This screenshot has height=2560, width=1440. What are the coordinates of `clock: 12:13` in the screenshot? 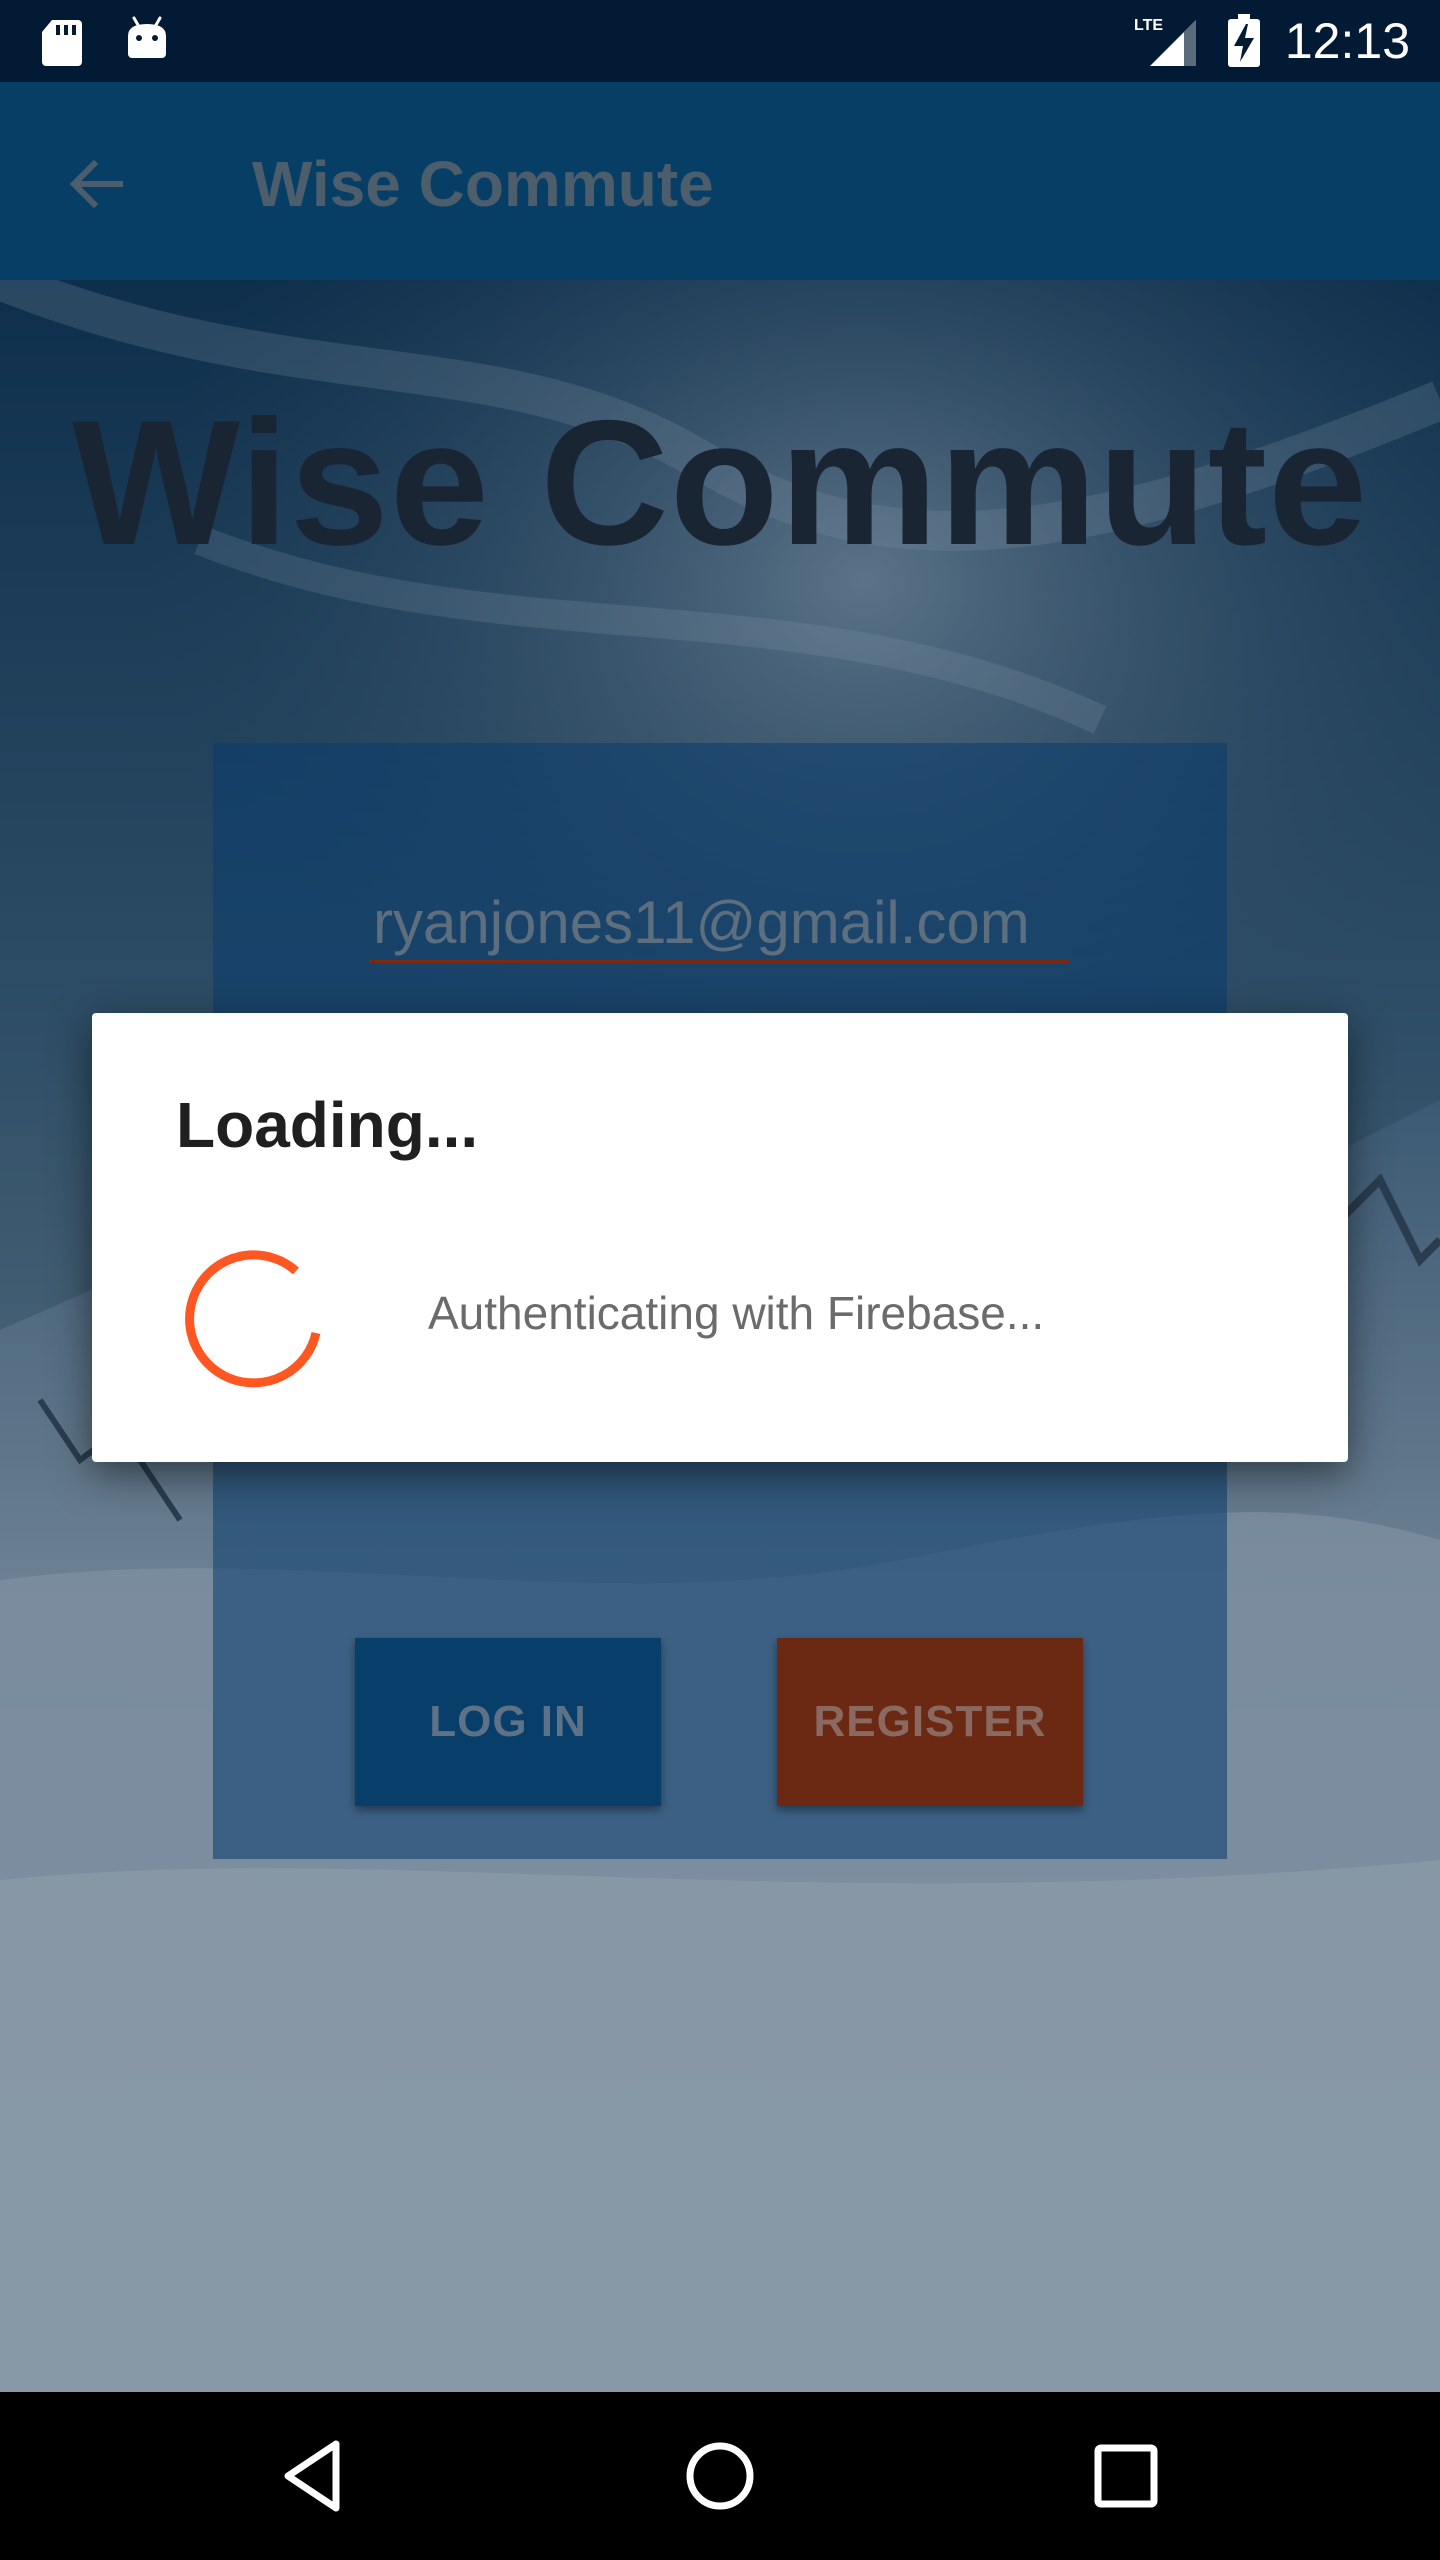 It's located at (1347, 41).